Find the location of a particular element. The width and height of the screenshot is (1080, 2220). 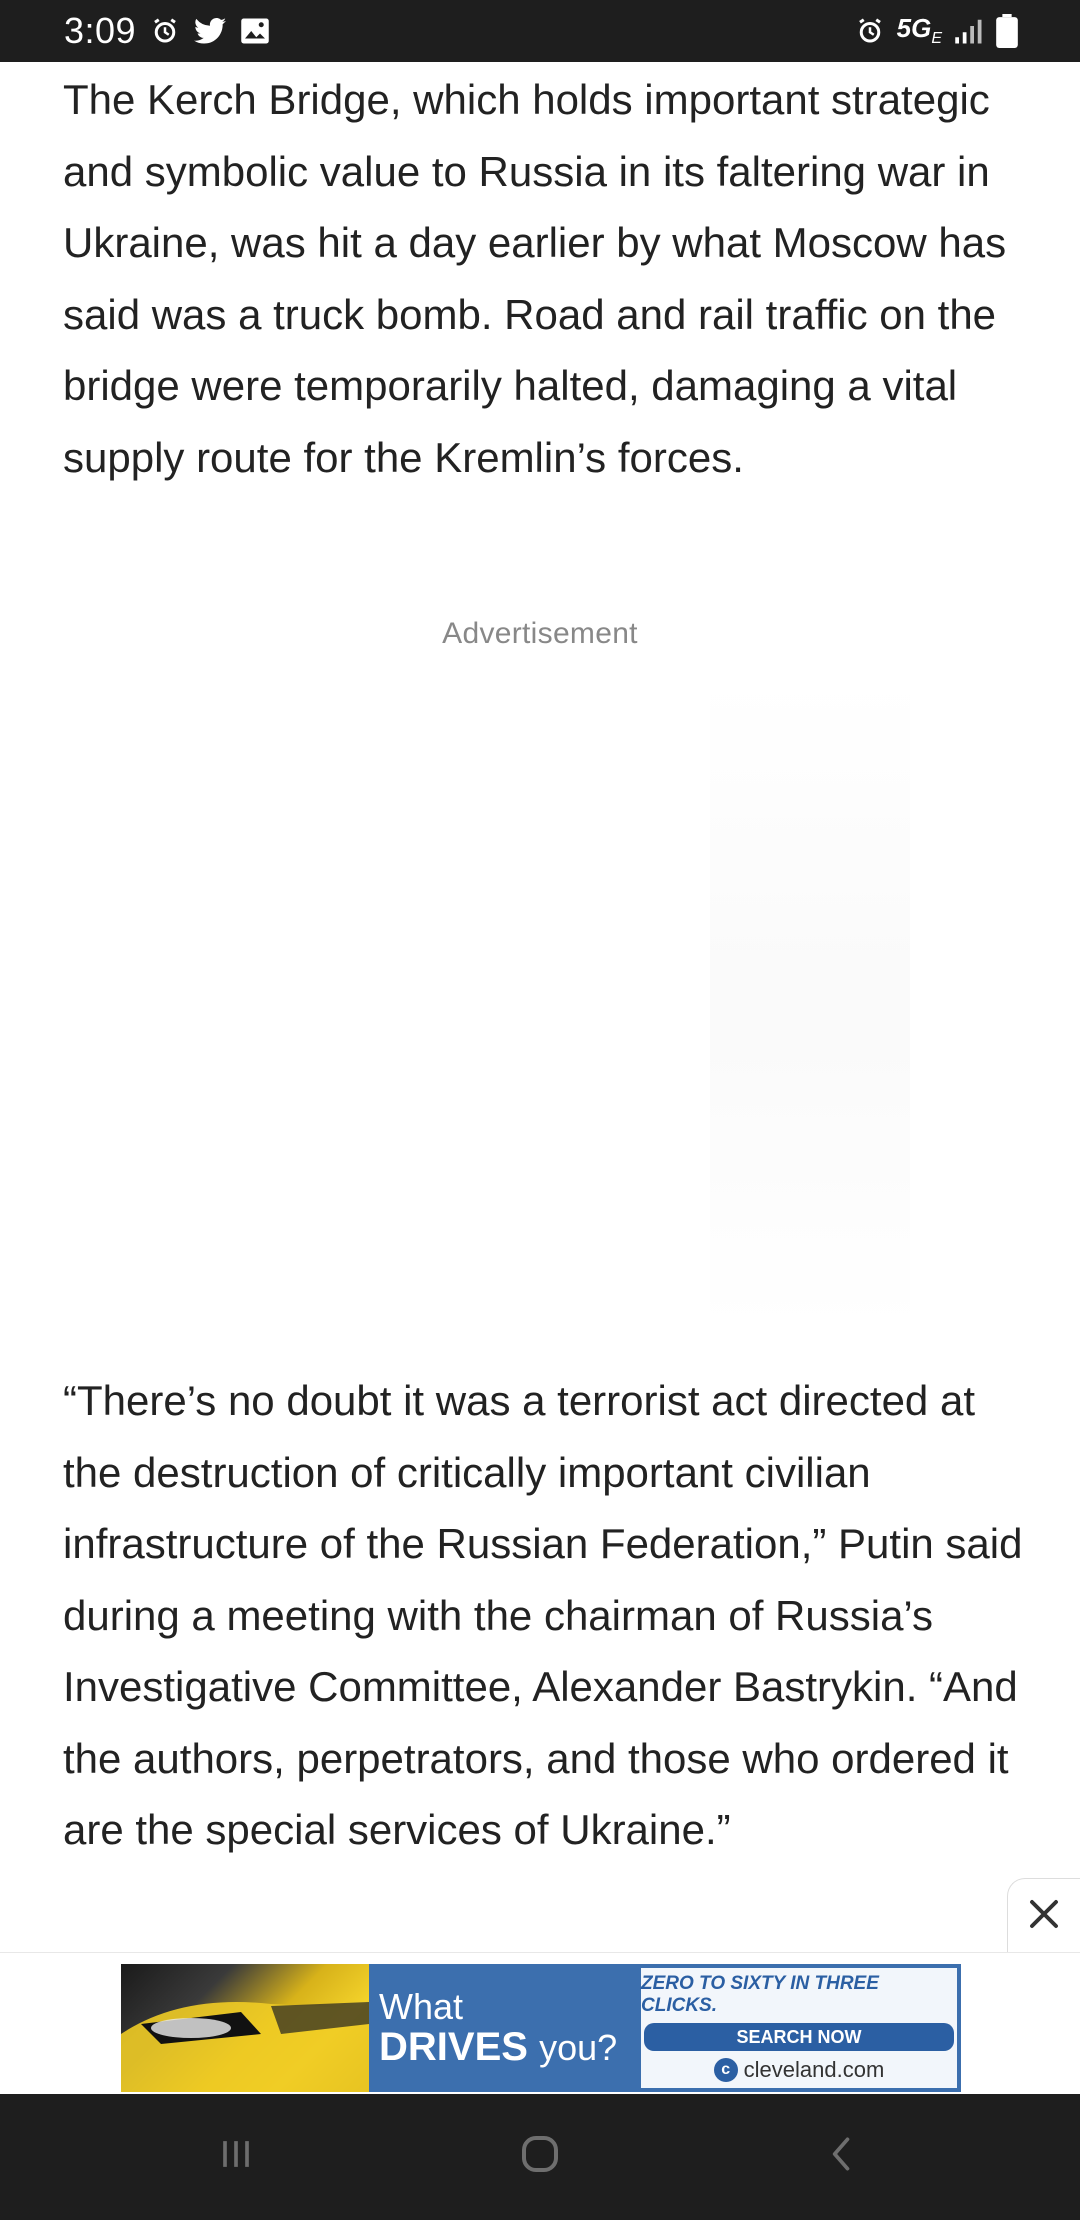

back-button is located at coordinates (842, 2156).